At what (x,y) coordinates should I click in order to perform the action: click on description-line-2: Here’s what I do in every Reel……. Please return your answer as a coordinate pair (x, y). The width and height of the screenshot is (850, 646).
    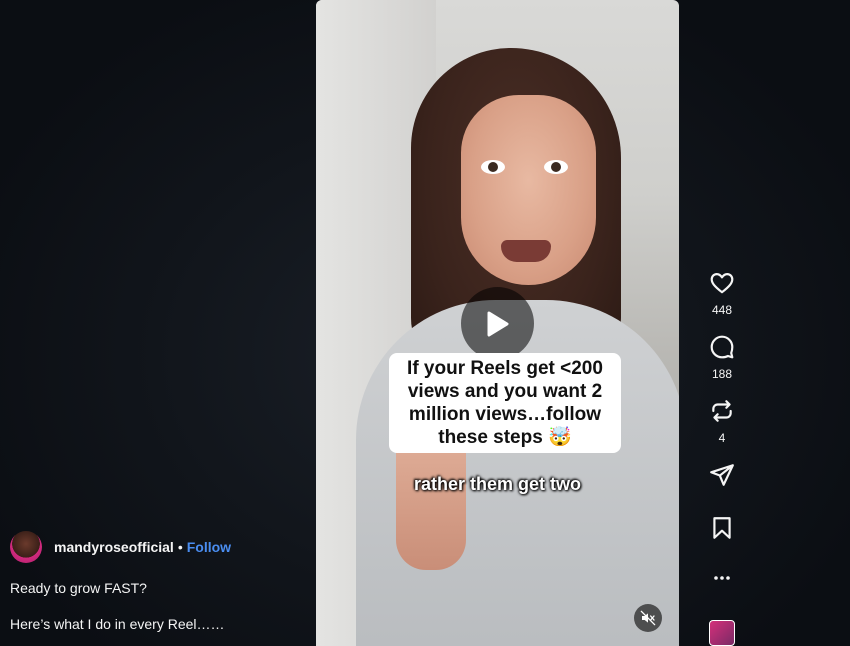
    Looking at the image, I should click on (117, 624).